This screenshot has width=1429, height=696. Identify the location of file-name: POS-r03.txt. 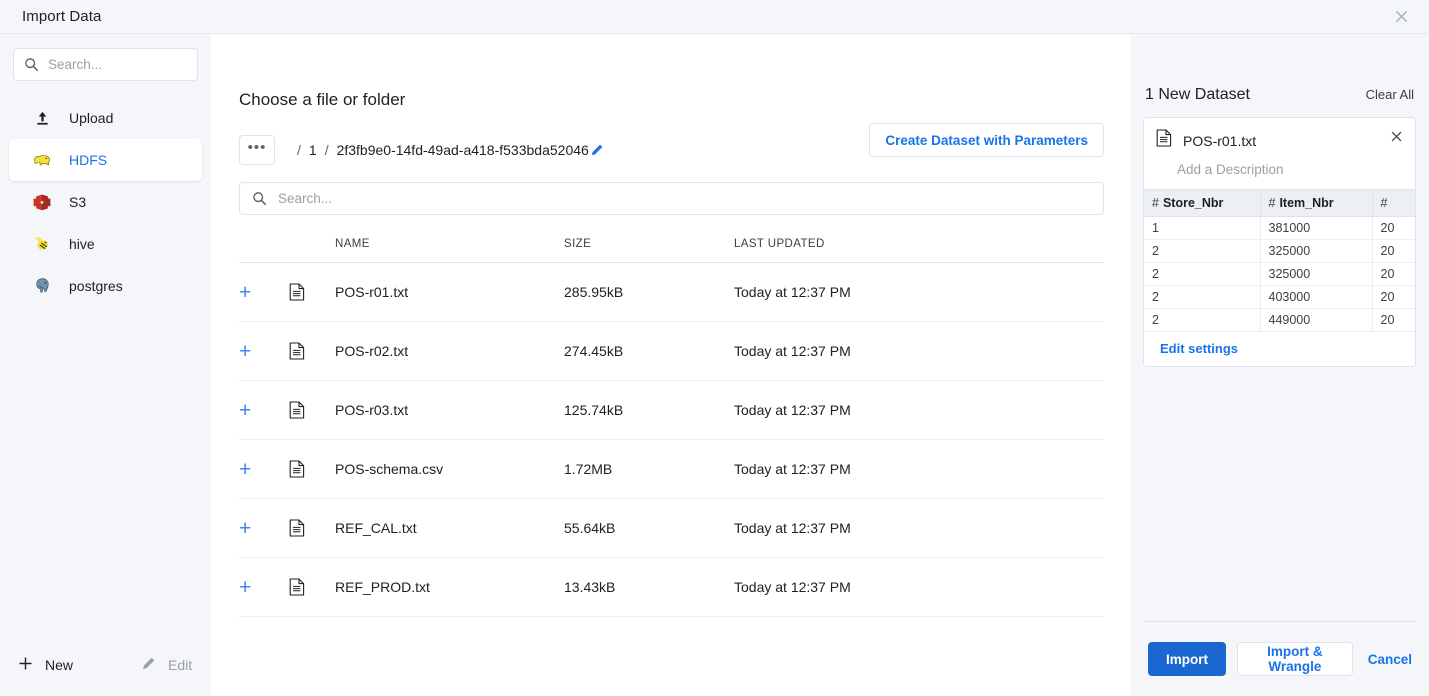
(372, 410).